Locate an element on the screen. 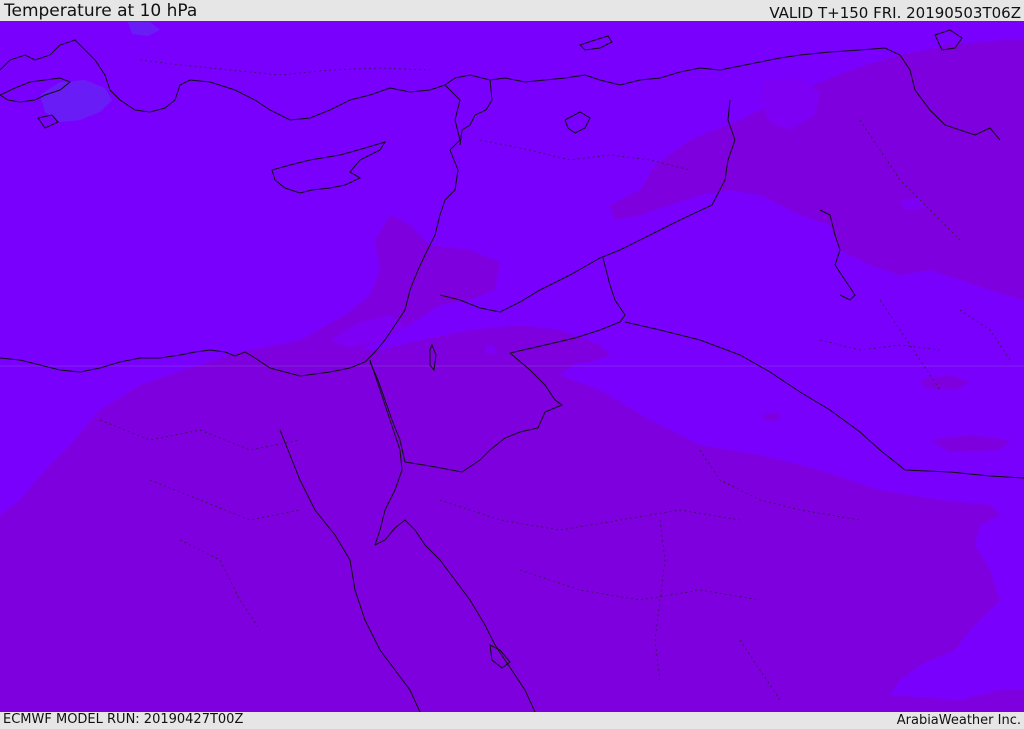 The width and height of the screenshot is (1024, 729). map-title: Temperature at 10 hPa is located at coordinates (101, 11).